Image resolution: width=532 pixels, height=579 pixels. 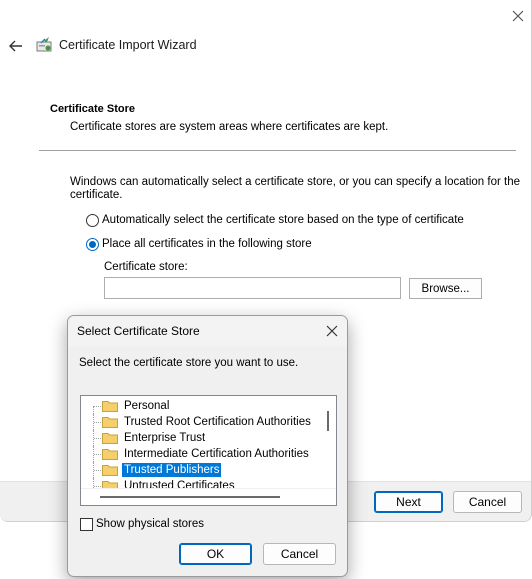 What do you see at coordinates (487, 502) in the screenshot?
I see `cancel-button: Cancel` at bounding box center [487, 502].